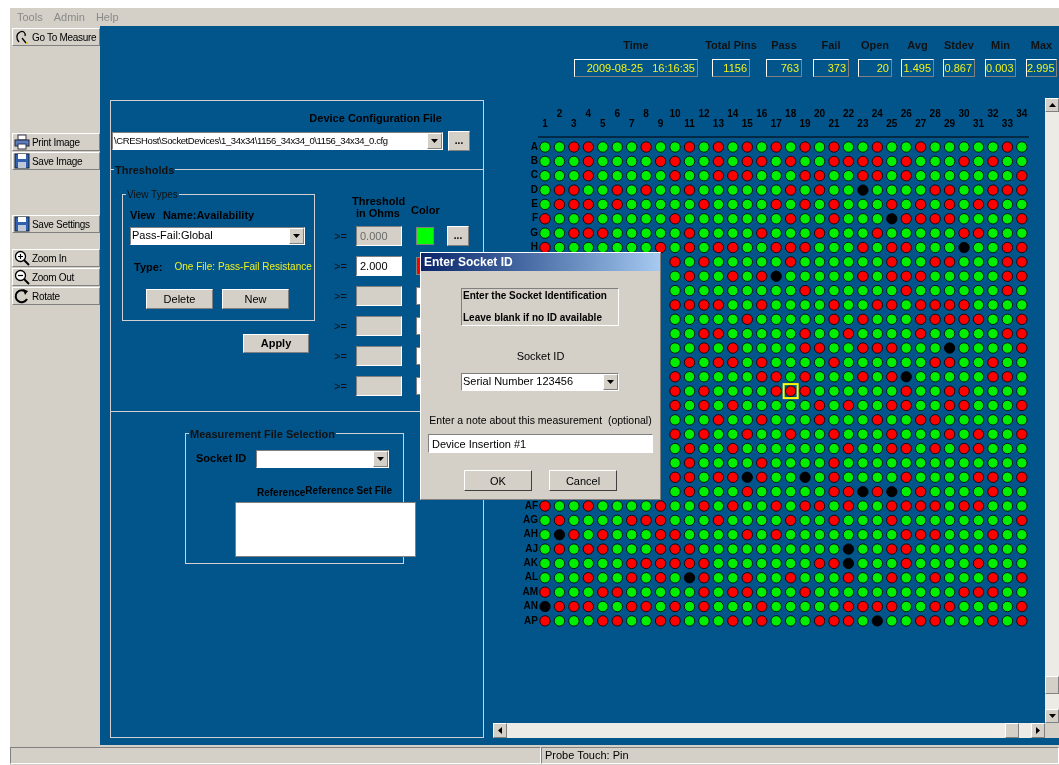  What do you see at coordinates (636, 68) in the screenshot?
I see `stat-value: 2009-08-25 16:16:35` at bounding box center [636, 68].